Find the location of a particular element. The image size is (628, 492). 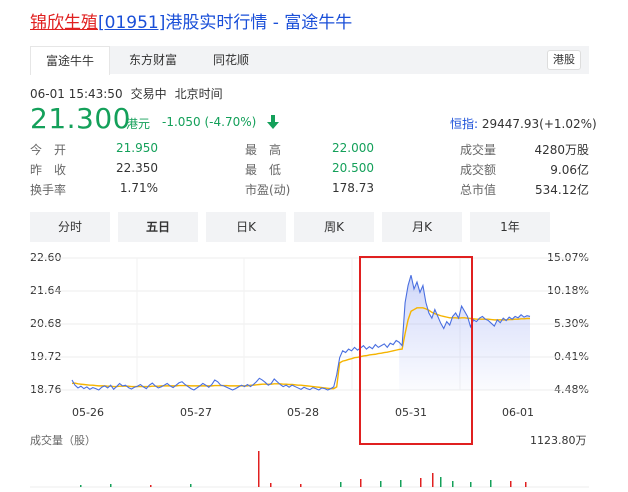

highlight-box is located at coordinates (416, 350).